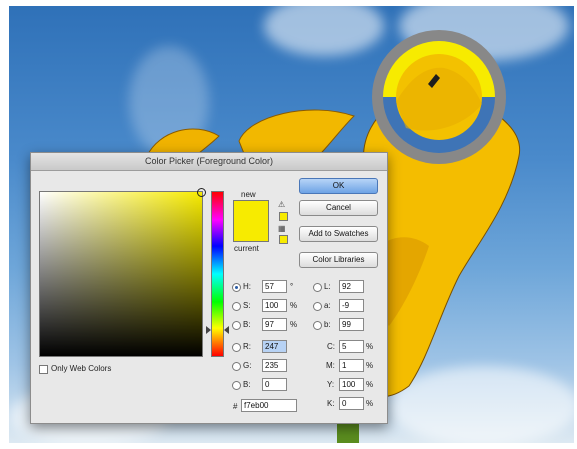 Image resolution: width=577 pixels, height=449 pixels. What do you see at coordinates (327, 305) in the screenshot?
I see `a-channel-label: a:` at bounding box center [327, 305].